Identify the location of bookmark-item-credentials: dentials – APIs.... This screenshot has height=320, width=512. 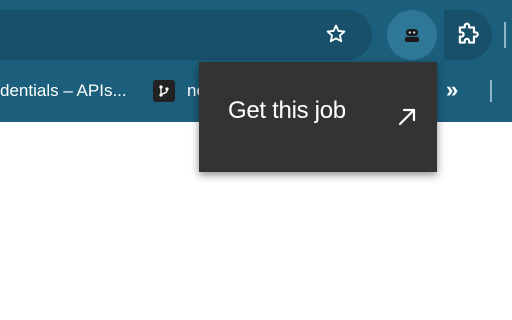
(63, 91).